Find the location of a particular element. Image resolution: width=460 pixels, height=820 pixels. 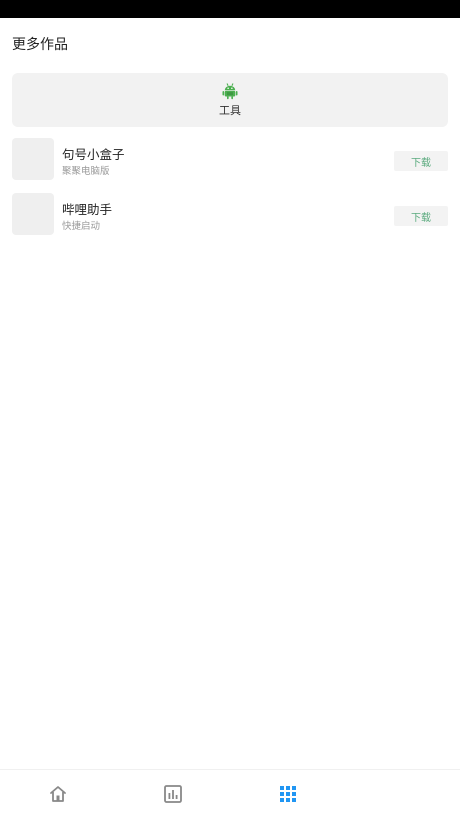

home-icon is located at coordinates (58, 794).